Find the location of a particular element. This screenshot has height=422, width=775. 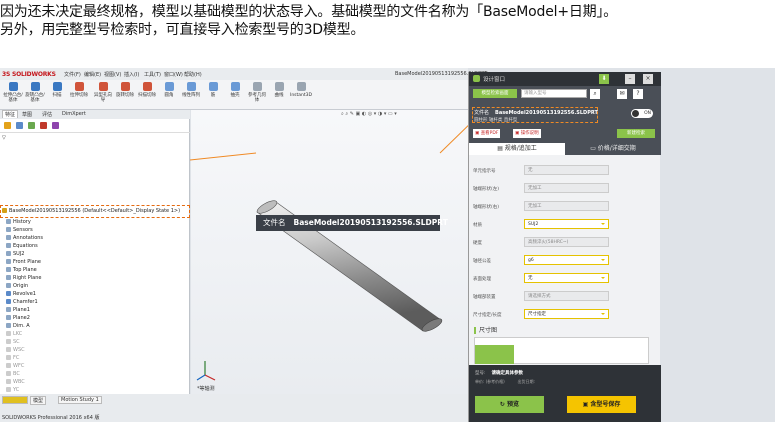

preview-button: ↻ 预览 is located at coordinates (509, 404).